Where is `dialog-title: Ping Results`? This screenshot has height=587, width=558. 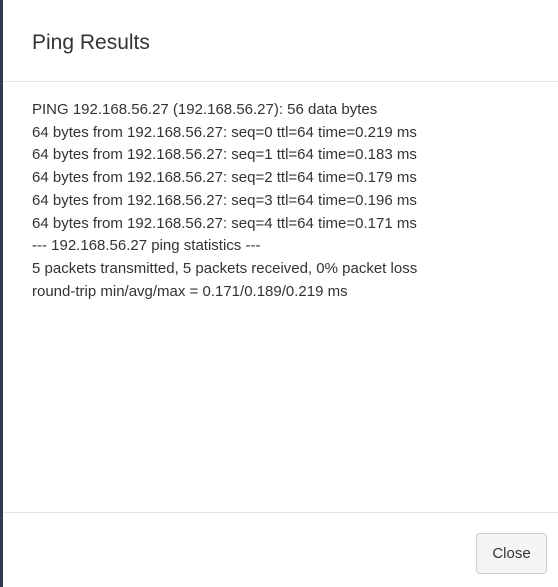 dialog-title: Ping Results is located at coordinates (91, 42).